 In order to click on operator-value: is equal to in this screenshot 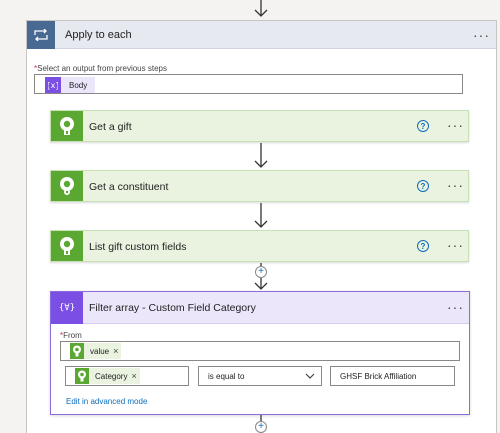, I will do `click(226, 376)`.